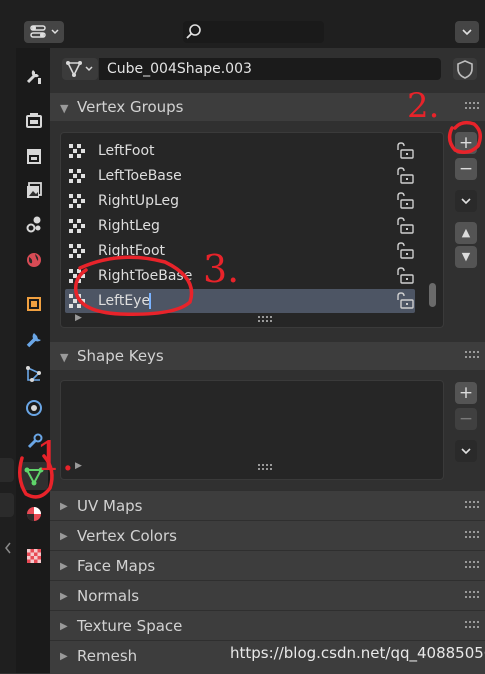 The height and width of the screenshot is (674, 485). I want to click on list-item: RightUpLeg, so click(240, 201).